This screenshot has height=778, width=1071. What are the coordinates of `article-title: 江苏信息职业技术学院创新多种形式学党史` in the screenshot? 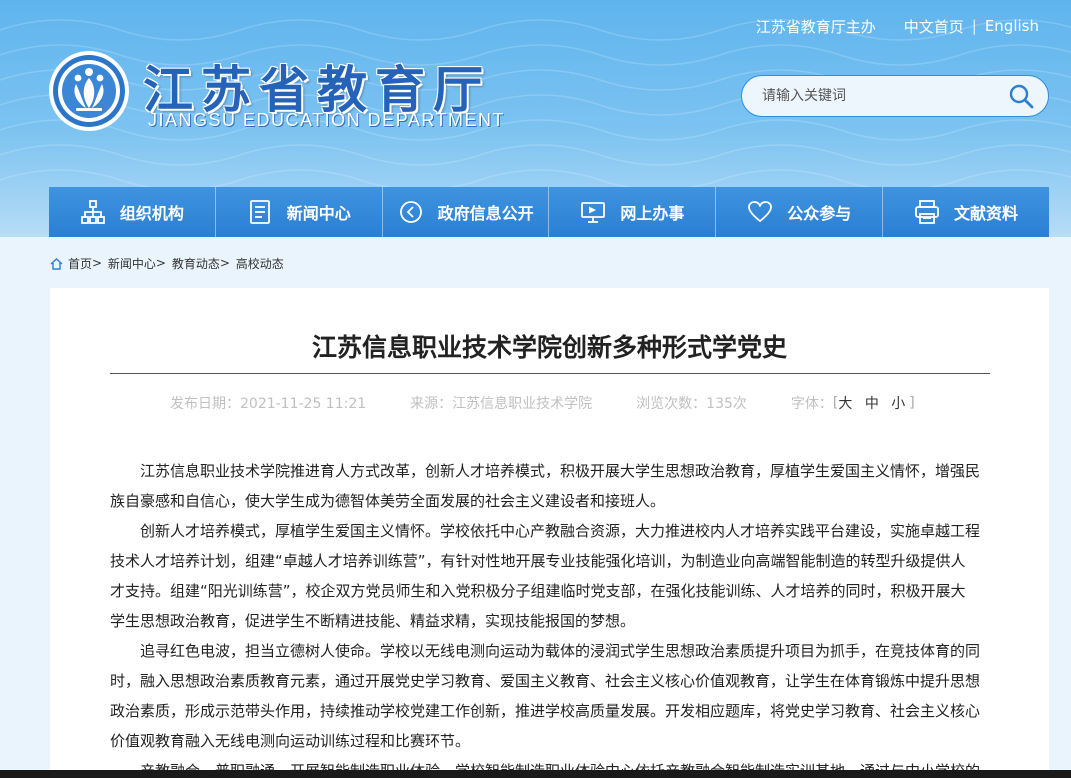 It's located at (549, 347).